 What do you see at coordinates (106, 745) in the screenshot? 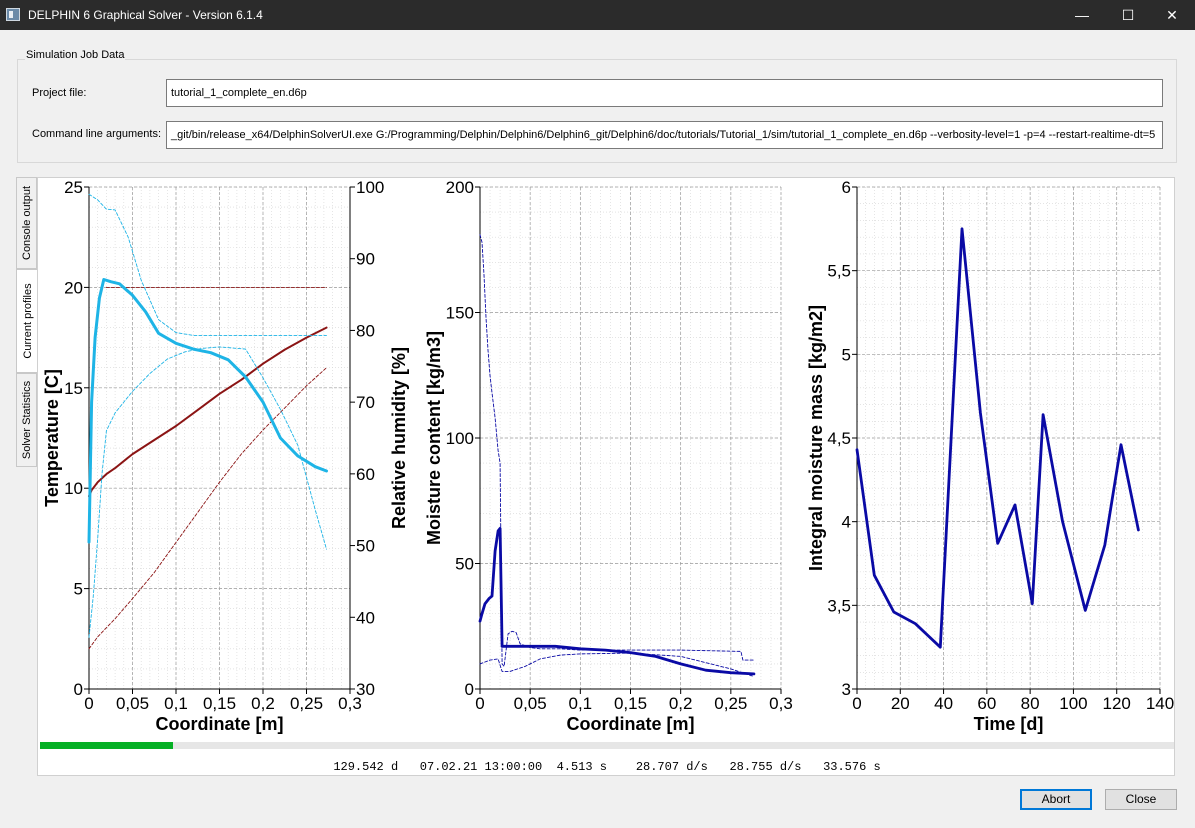
I see `progress-fill` at bounding box center [106, 745].